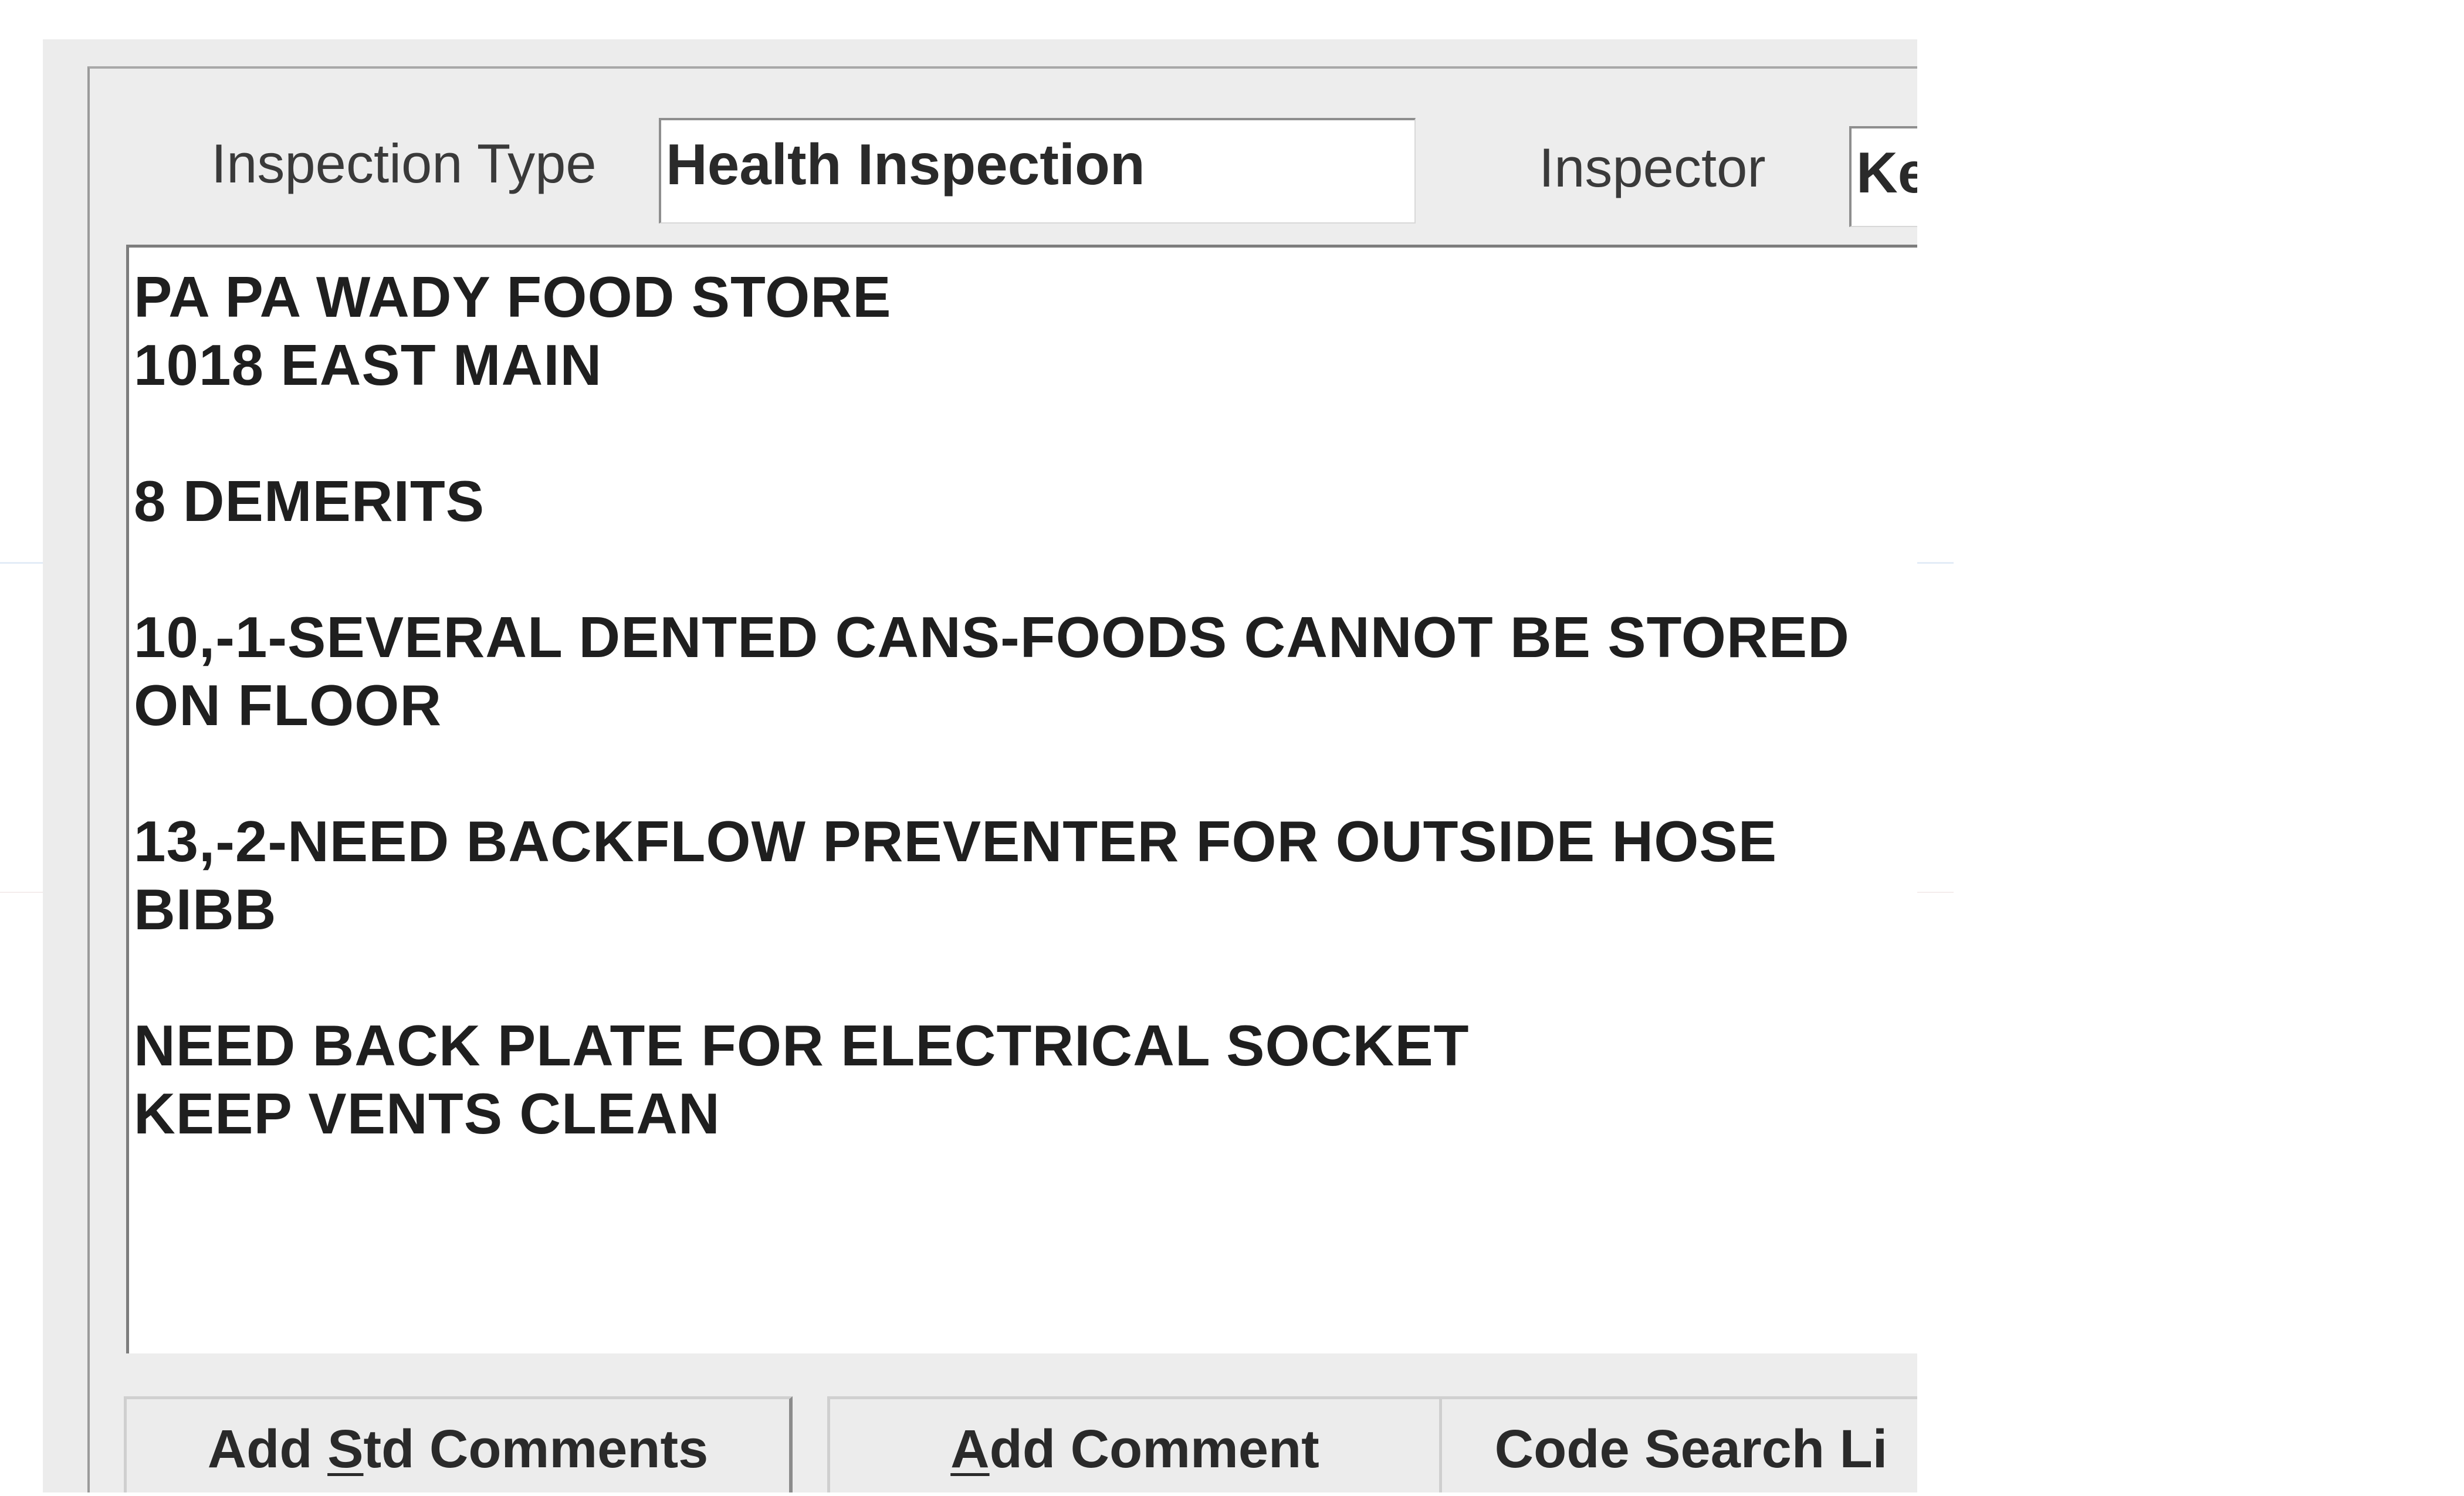  Describe the element at coordinates (288, 705) in the screenshot. I see `comment-line: ON FLOOR` at that location.